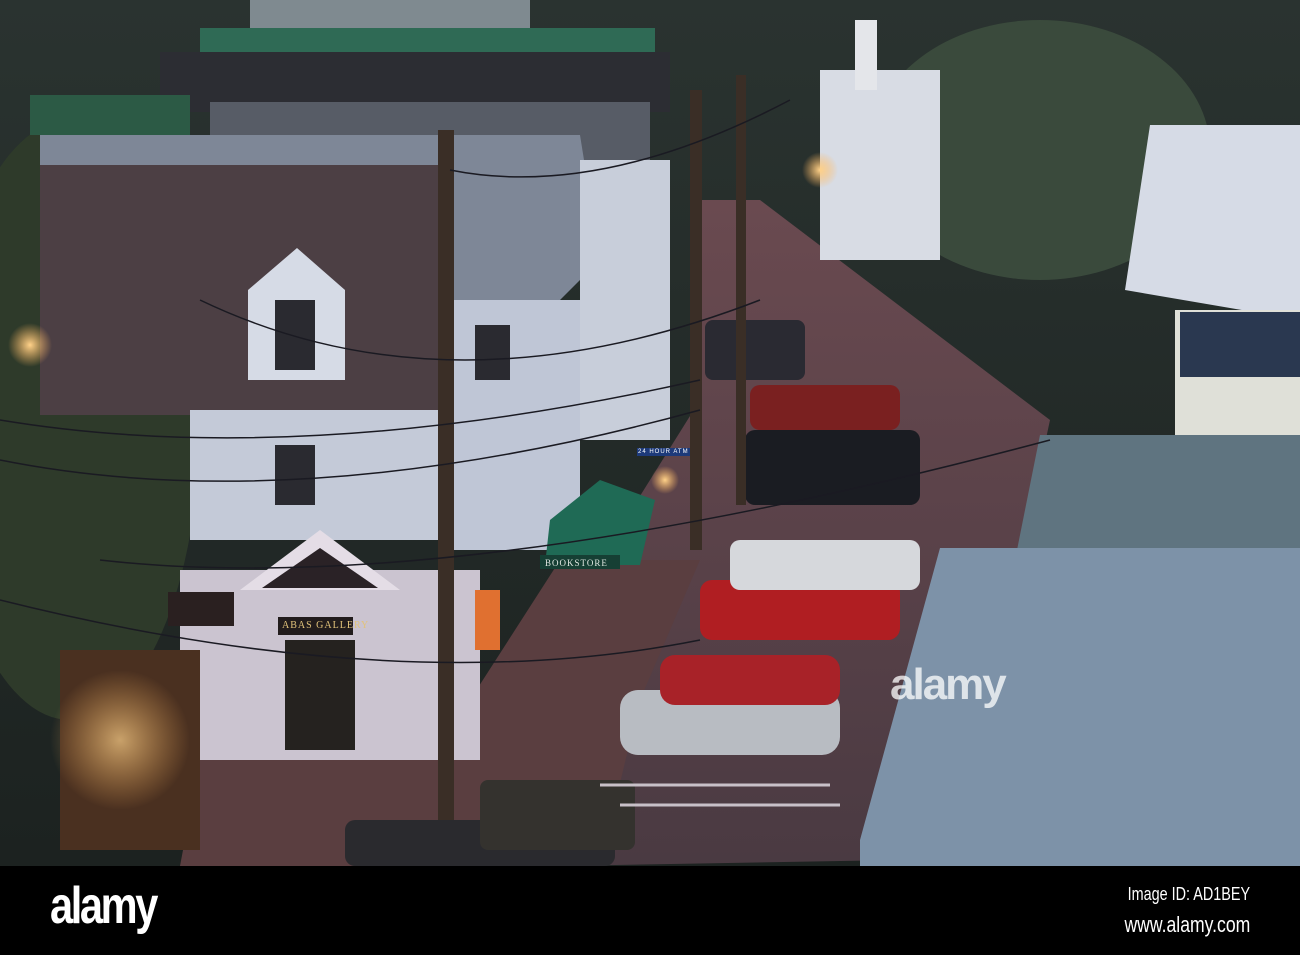 This screenshot has height=955, width=1300. What do you see at coordinates (755, 350) in the screenshot?
I see `parked-car` at bounding box center [755, 350].